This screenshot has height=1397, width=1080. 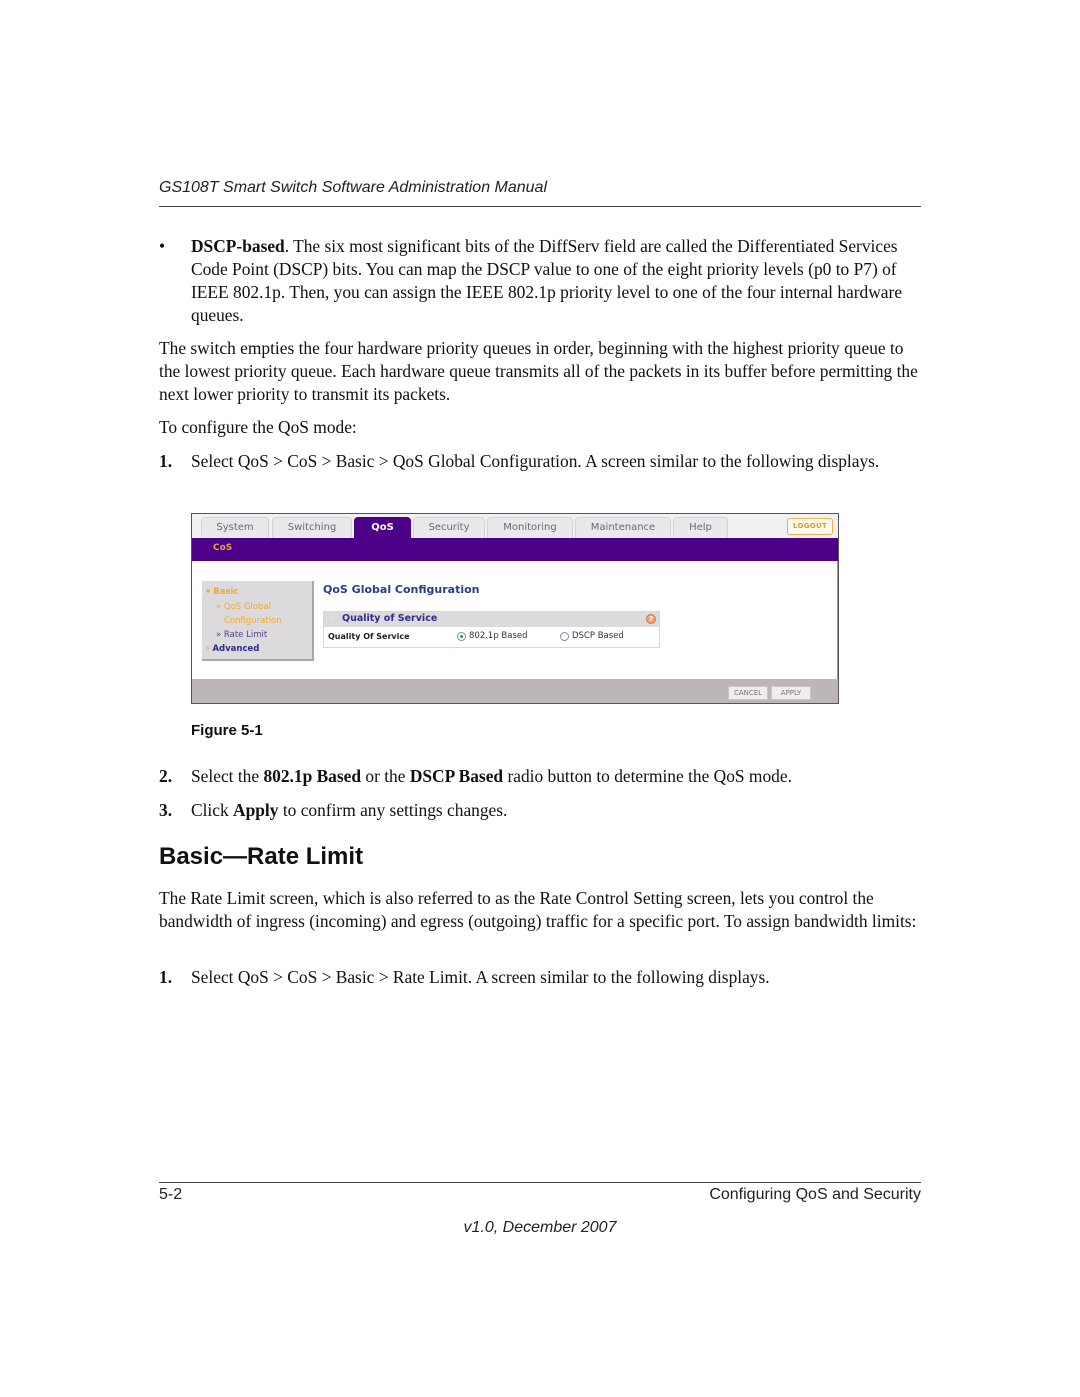 I want to click on help-icon: ?, so click(x=651, y=619).